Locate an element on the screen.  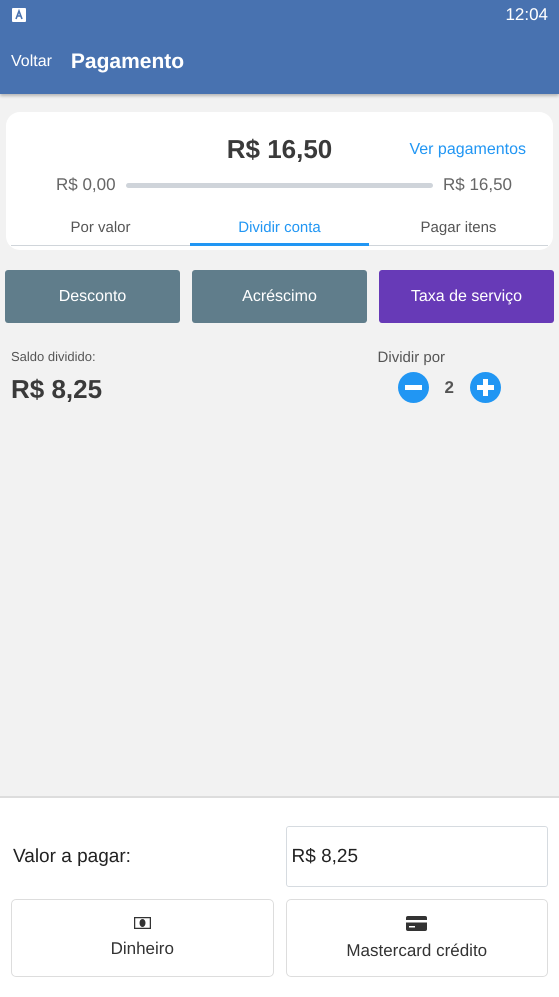
banknote-icon is located at coordinates (142, 923).